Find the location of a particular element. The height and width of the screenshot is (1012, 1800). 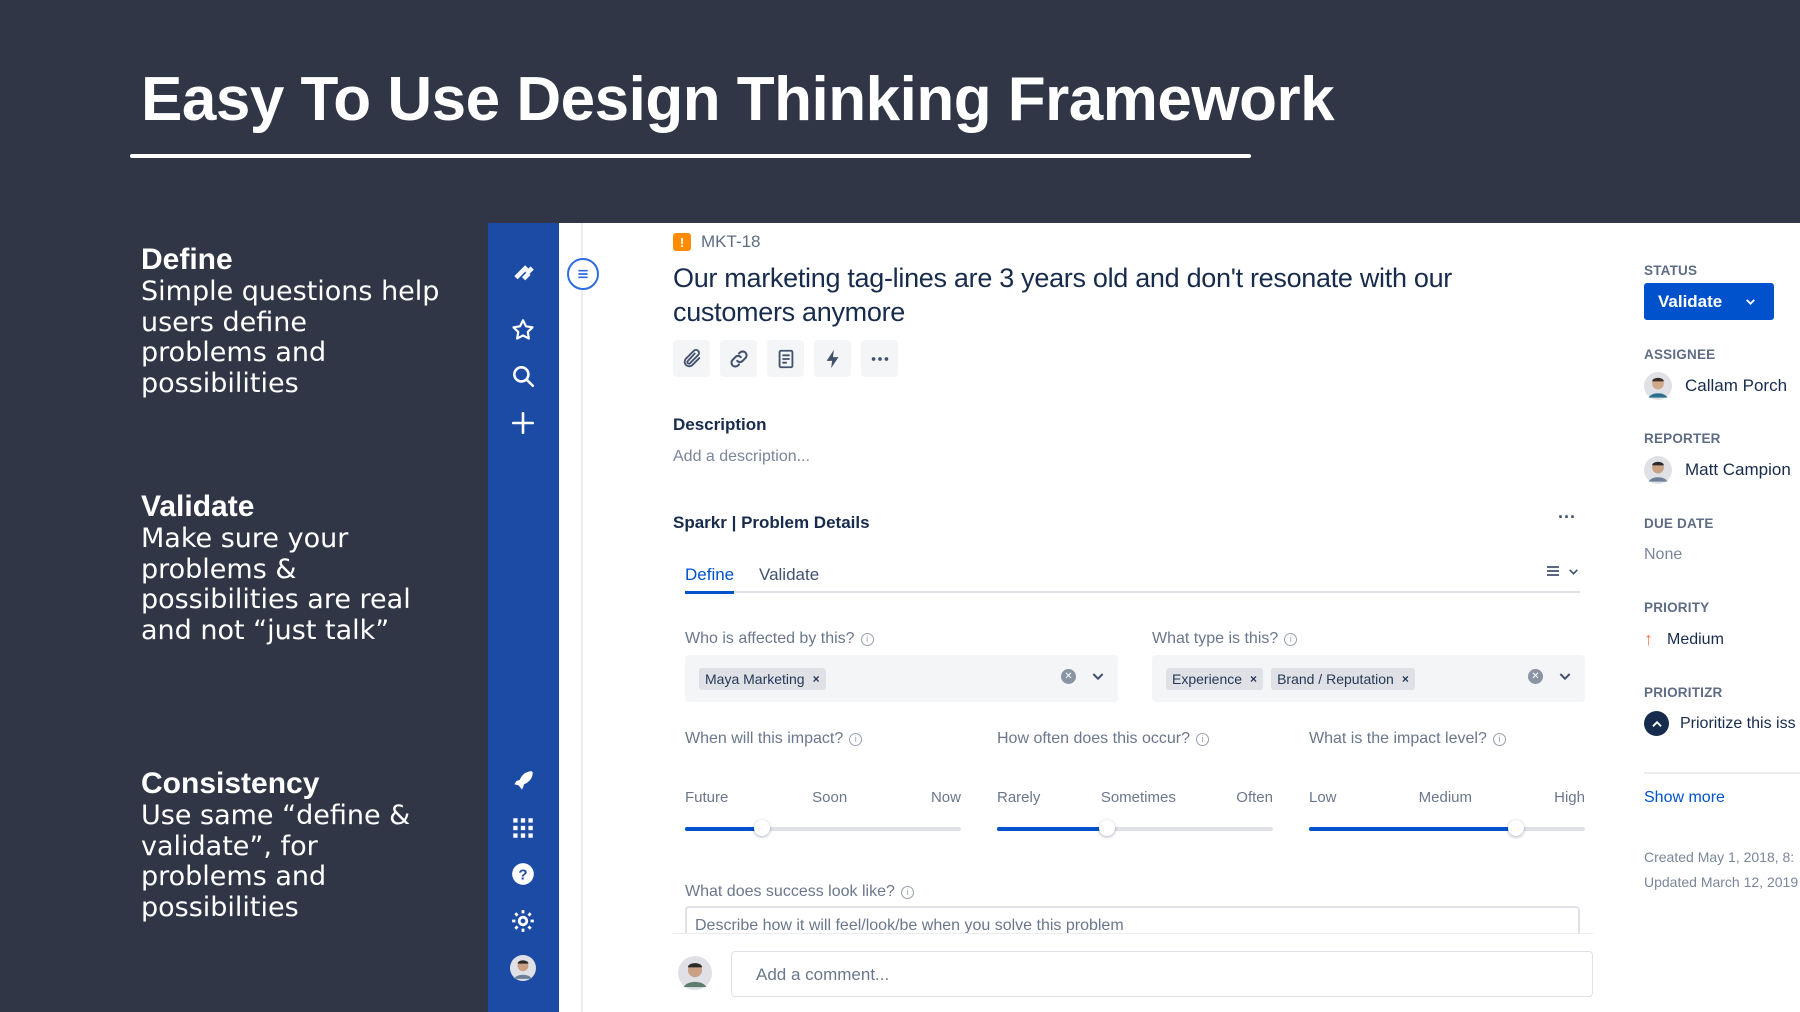

scale-question-text: What is the impact level? is located at coordinates (1398, 738).